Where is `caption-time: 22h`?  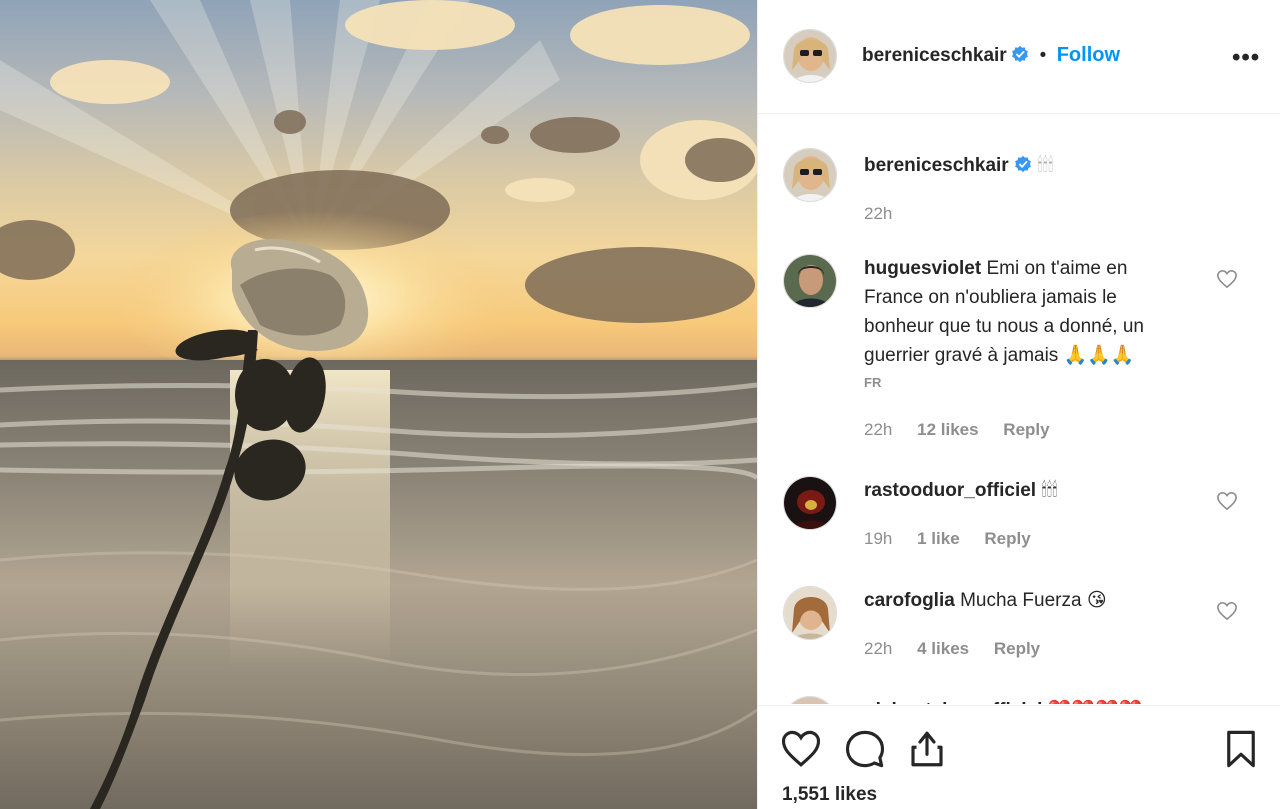
caption-time: 22h is located at coordinates (878, 213).